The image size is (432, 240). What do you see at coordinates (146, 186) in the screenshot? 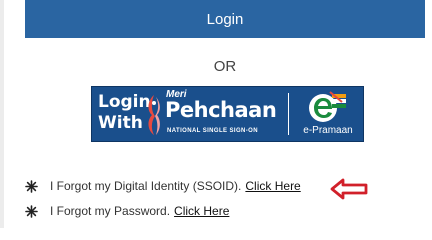
I see `forgot-ssoid-text: I Forgot my Digital Identity (SSOID).` at bounding box center [146, 186].